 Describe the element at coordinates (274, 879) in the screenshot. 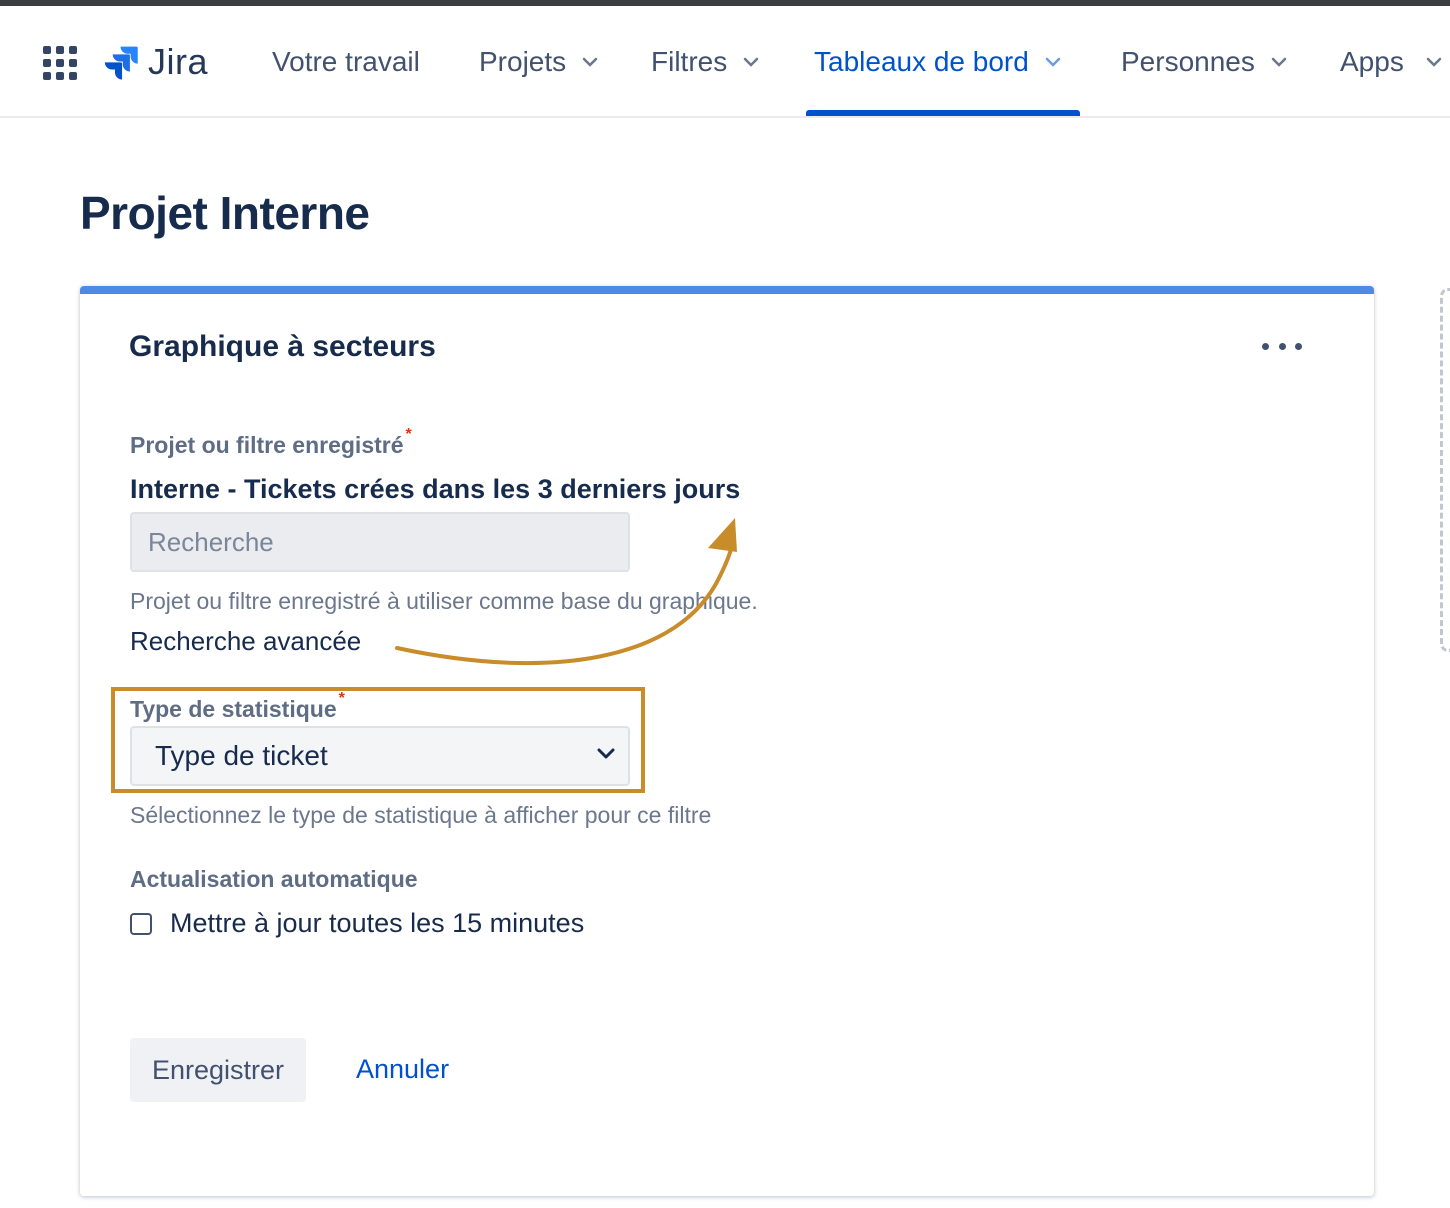

I see `auto-refresh-label: Actualisation automatique` at that location.